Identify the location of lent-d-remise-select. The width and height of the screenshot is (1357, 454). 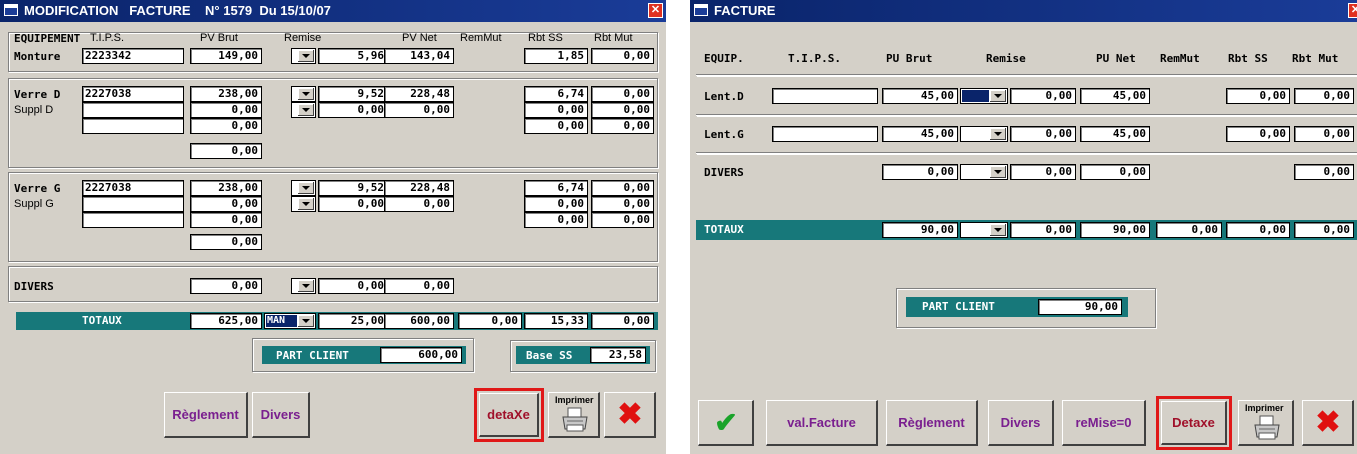
(984, 96).